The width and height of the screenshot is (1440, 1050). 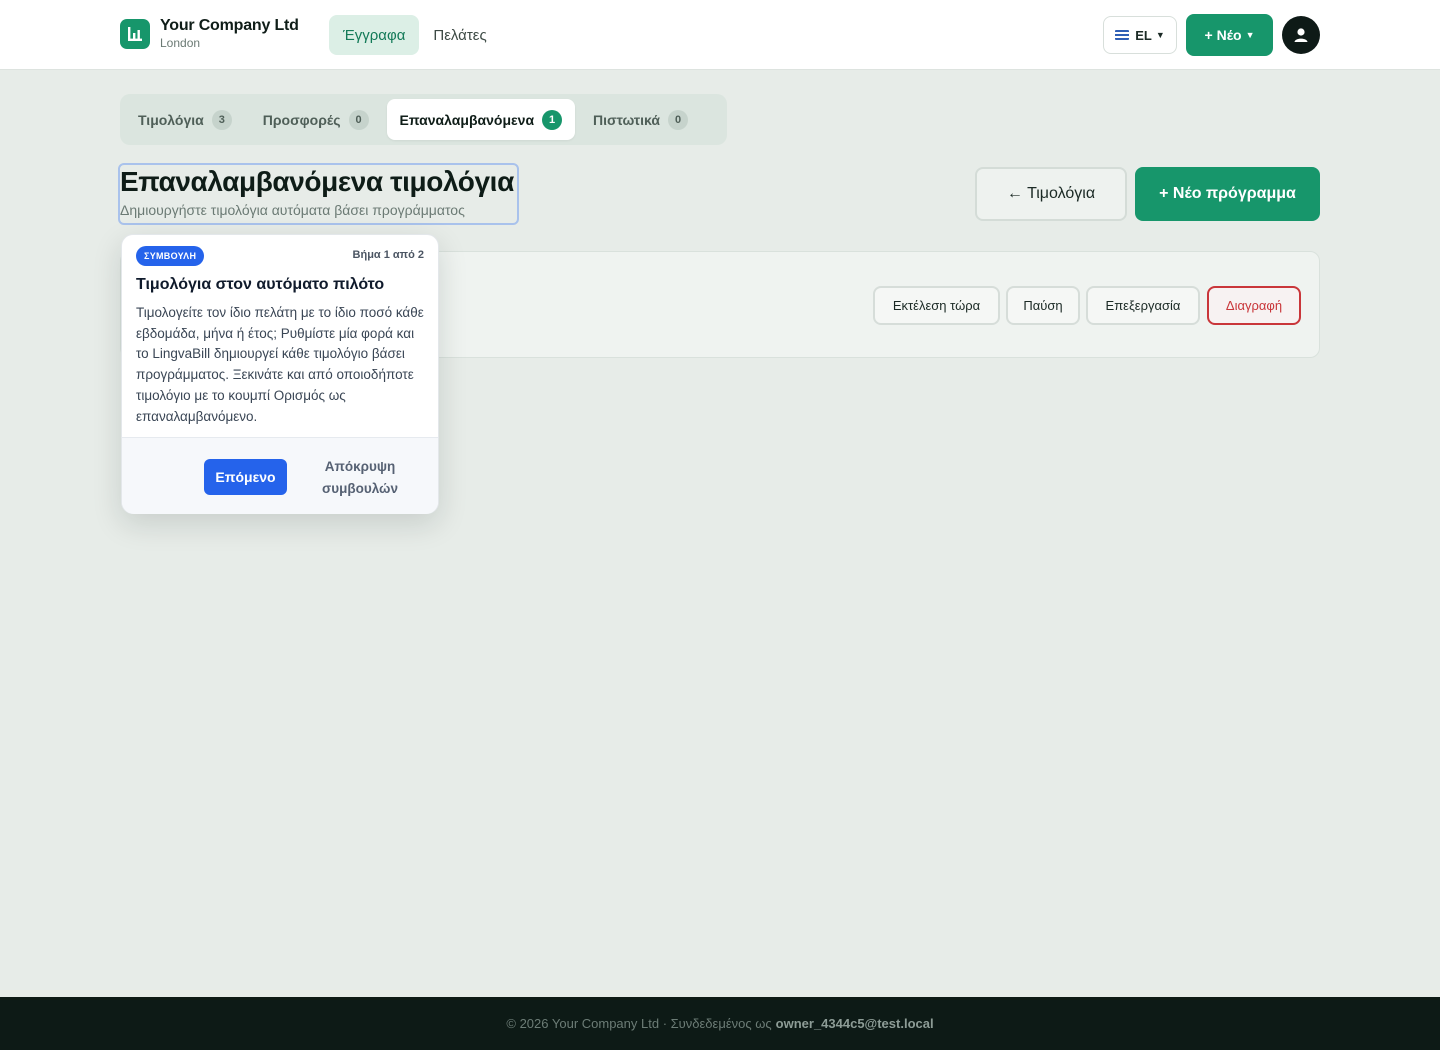 What do you see at coordinates (245, 477) in the screenshot?
I see `tip-next-button: Επόμενο` at bounding box center [245, 477].